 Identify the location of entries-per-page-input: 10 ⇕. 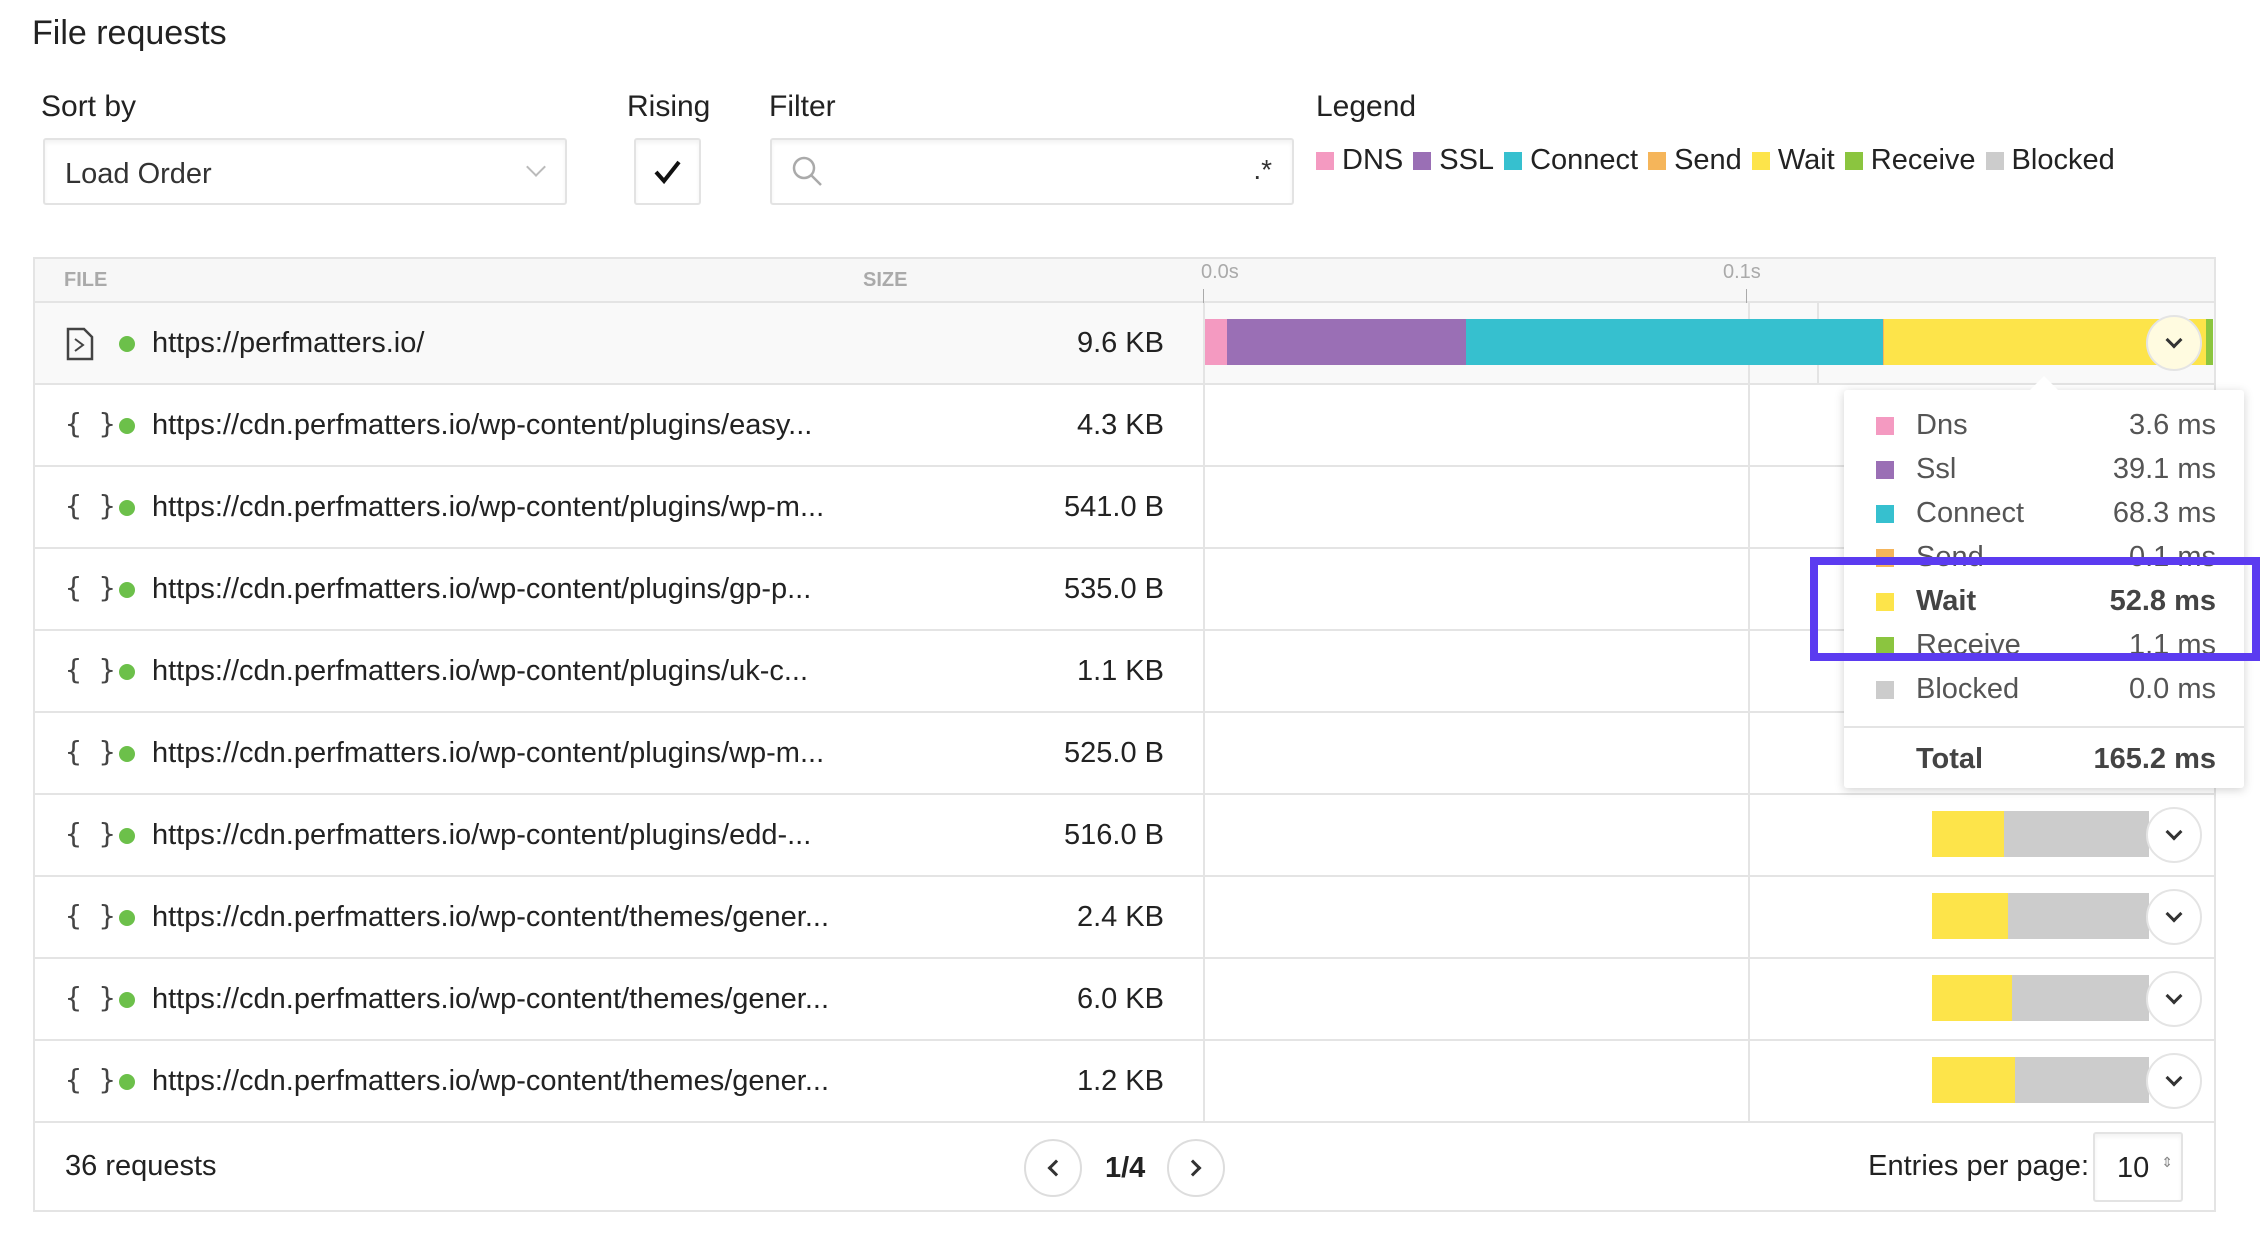
(2138, 1167).